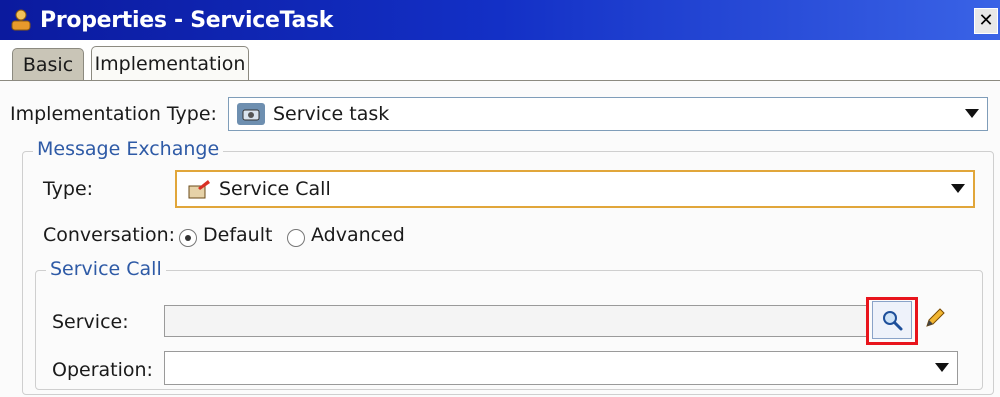 This screenshot has height=397, width=1000. What do you see at coordinates (48, 64) in the screenshot?
I see `tab-basic: Basic` at bounding box center [48, 64].